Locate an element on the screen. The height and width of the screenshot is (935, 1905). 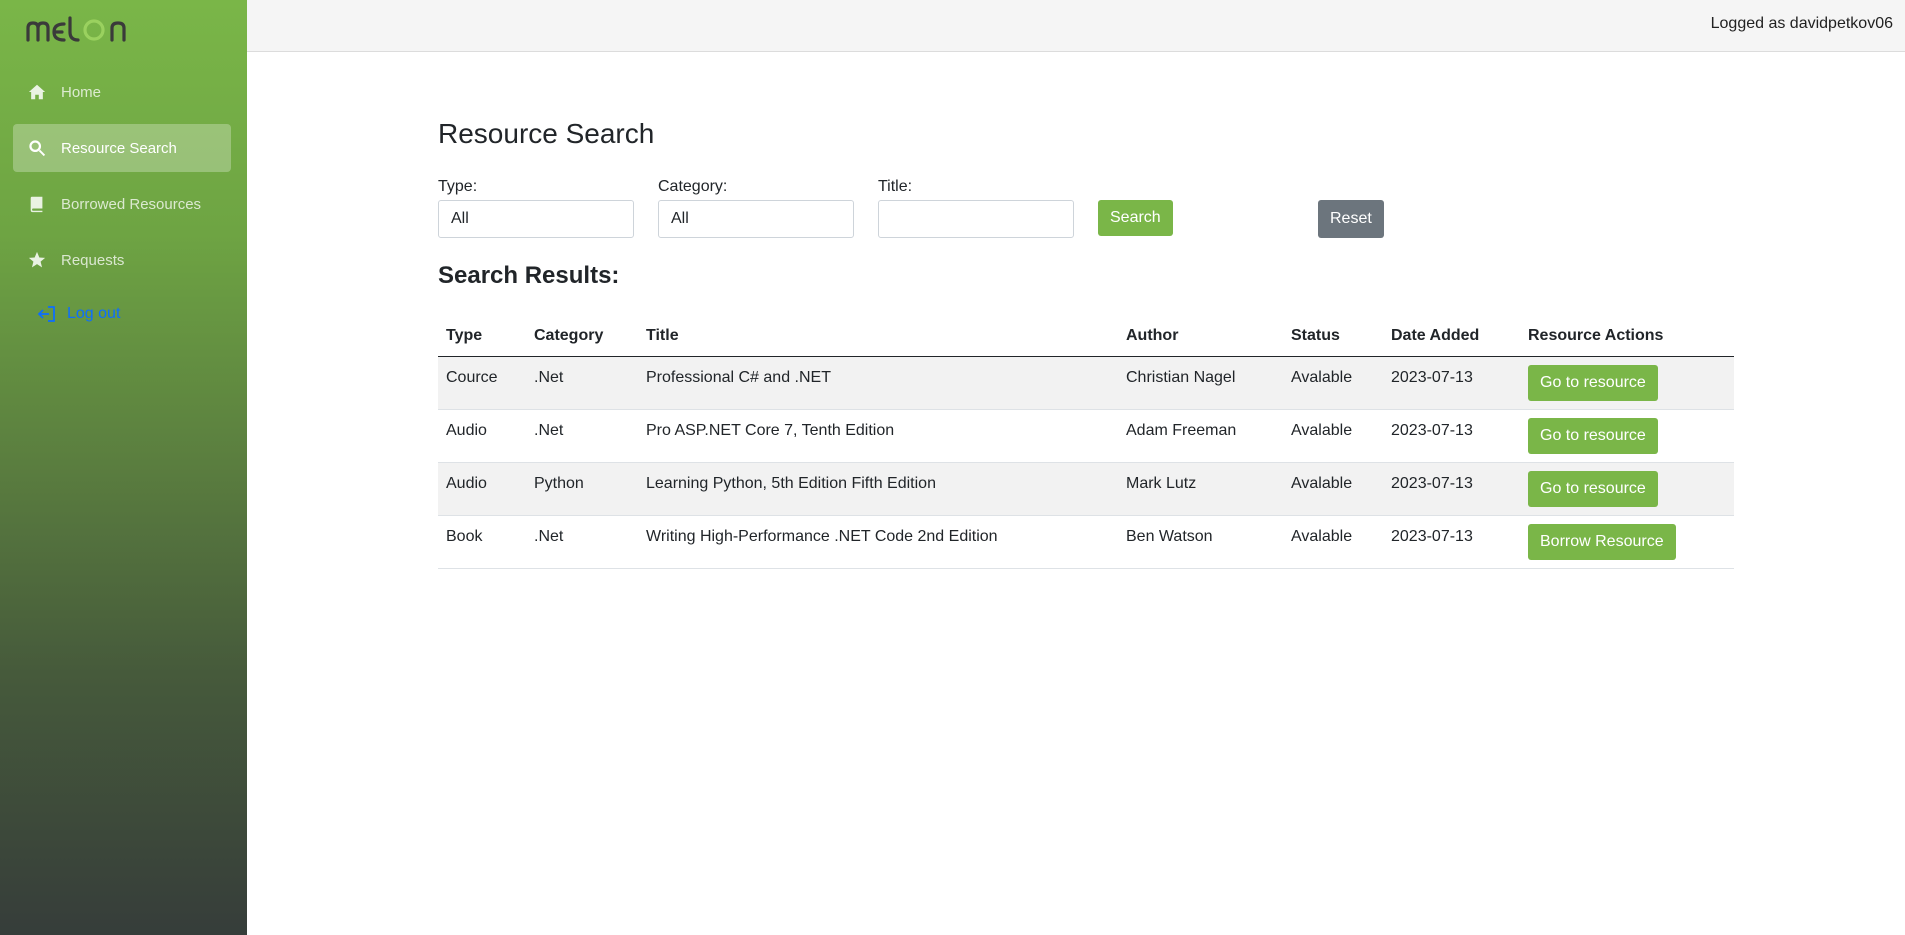
cell-type: Book is located at coordinates (482, 542).